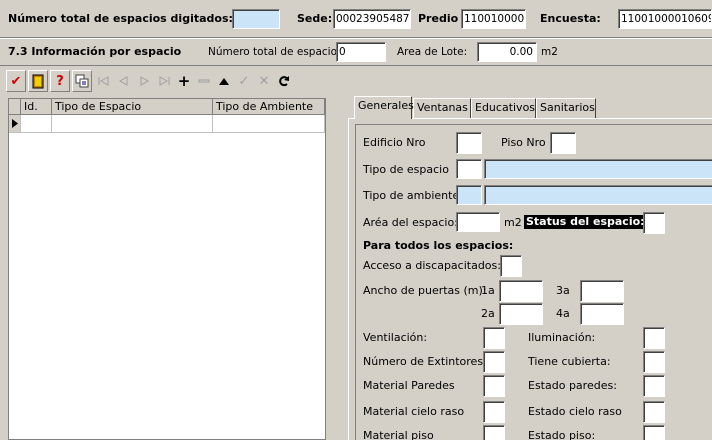  Describe the element at coordinates (414, 411) in the screenshot. I see `material-cielo-label: Material cielo raso` at that location.